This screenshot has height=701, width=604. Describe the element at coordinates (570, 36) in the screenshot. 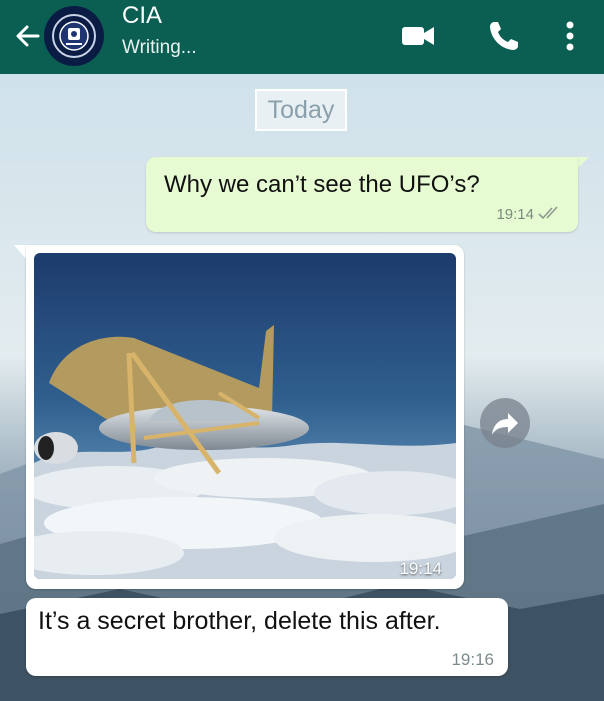

I see `more-options-icon` at that location.